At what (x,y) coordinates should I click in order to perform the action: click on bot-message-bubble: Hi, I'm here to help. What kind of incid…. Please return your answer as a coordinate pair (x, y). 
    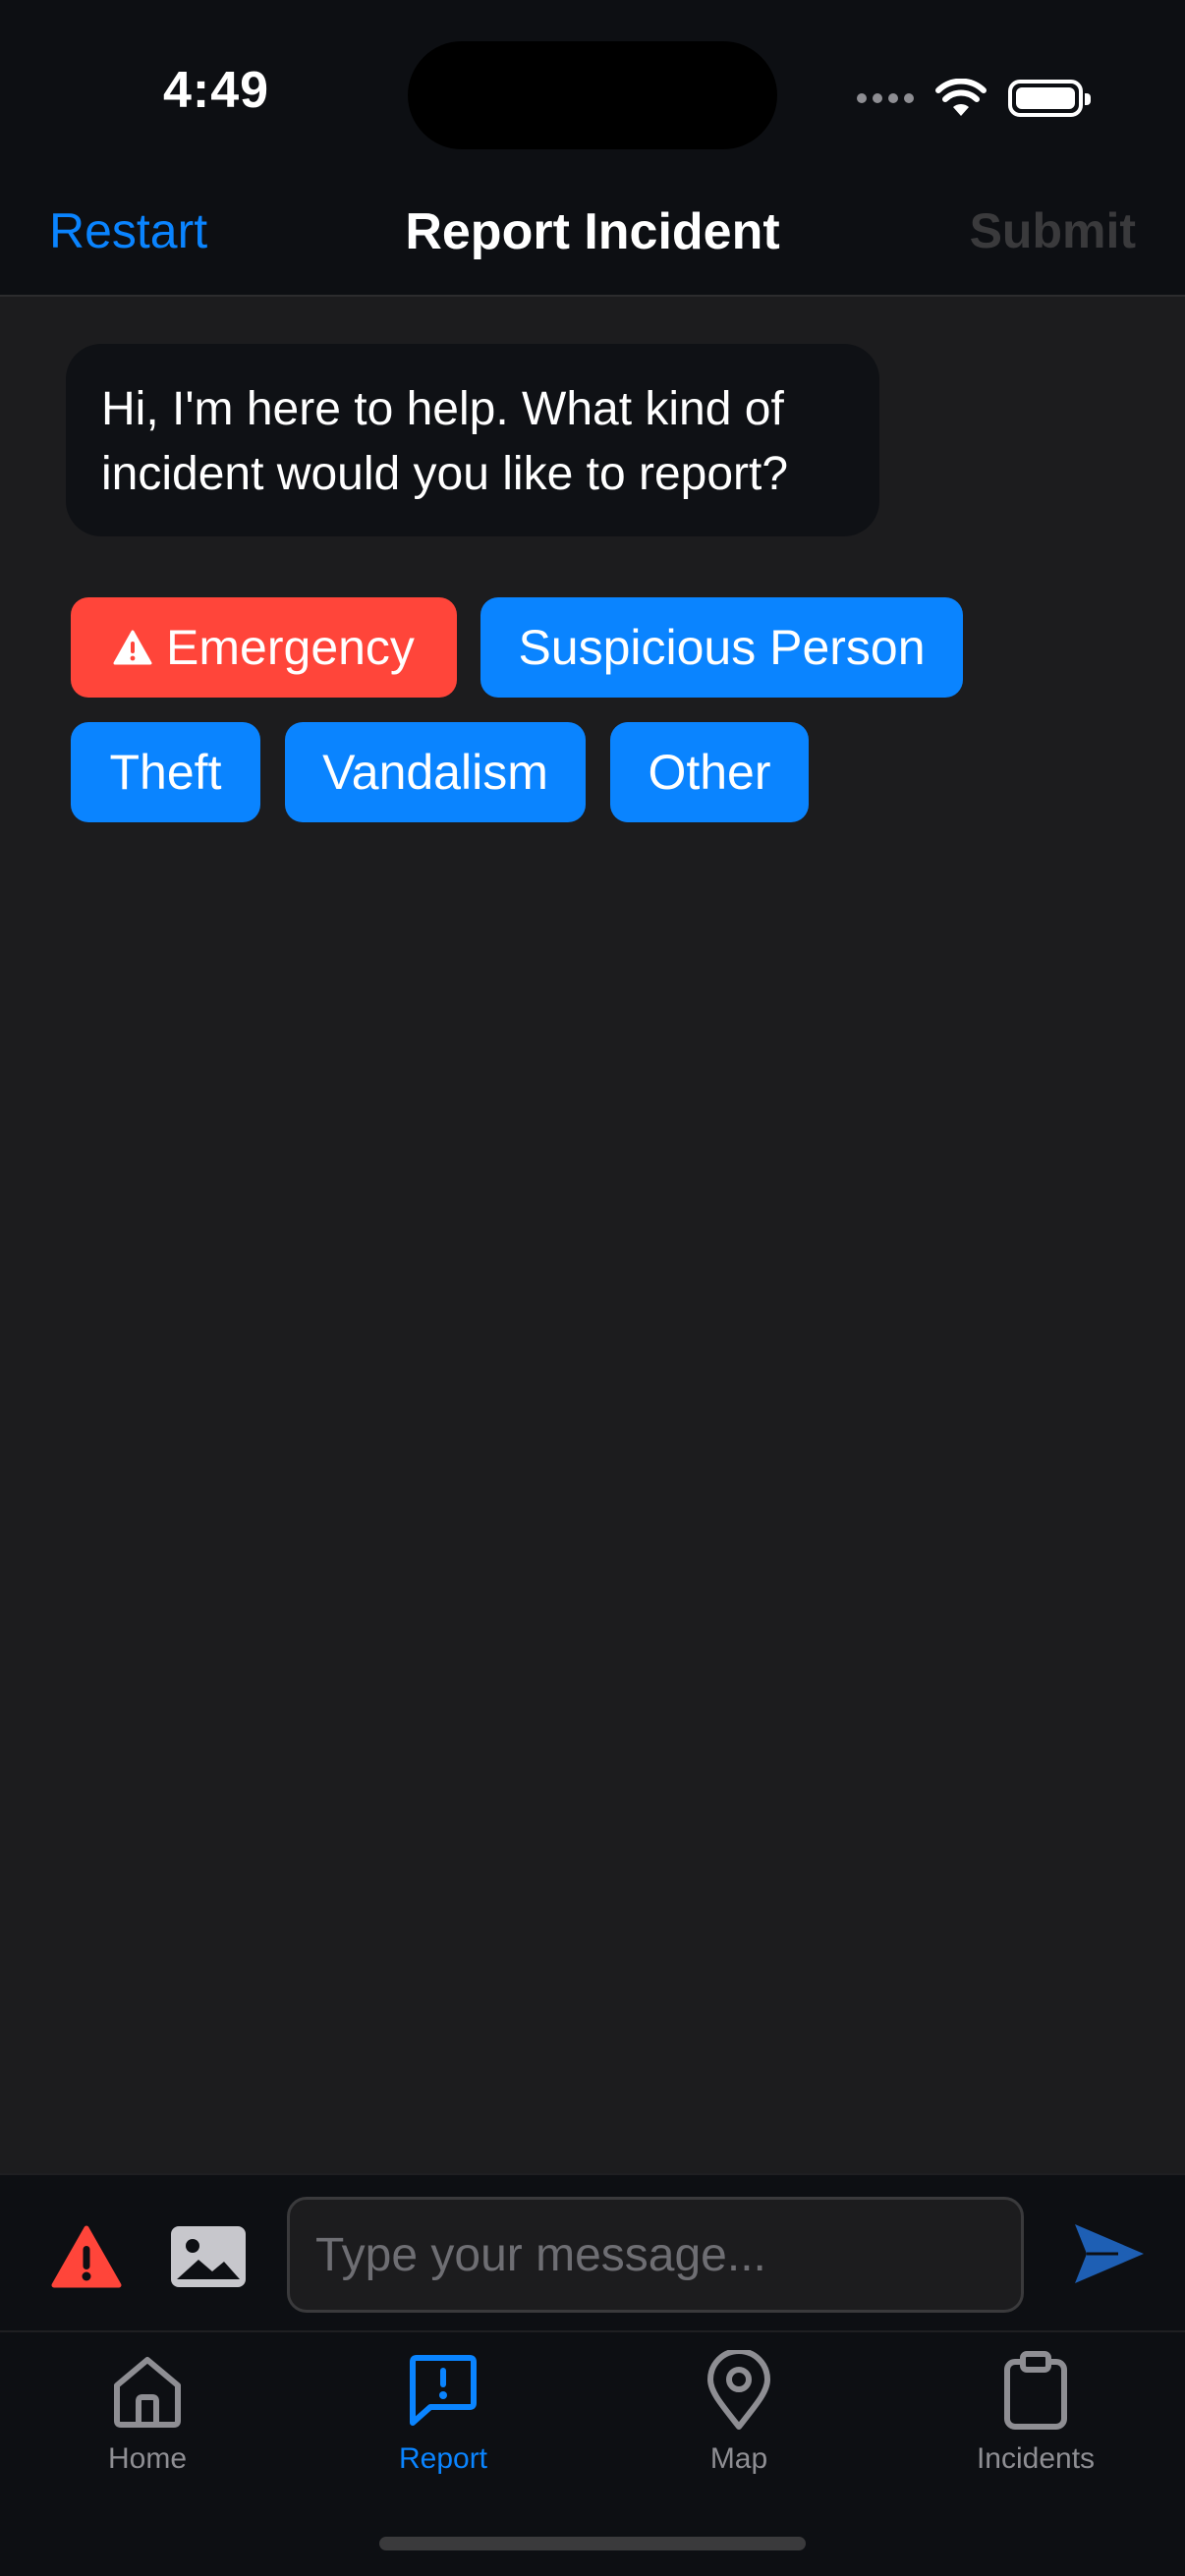
    Looking at the image, I should click on (473, 440).